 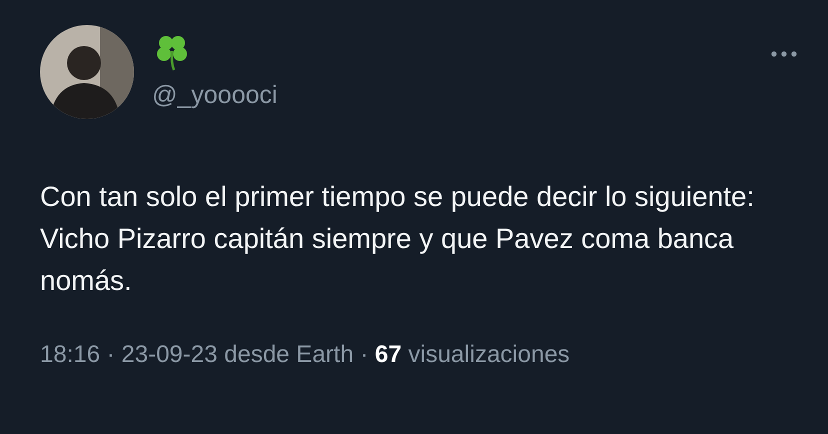 What do you see at coordinates (172, 52) in the screenshot?
I see `clover-icon` at bounding box center [172, 52].